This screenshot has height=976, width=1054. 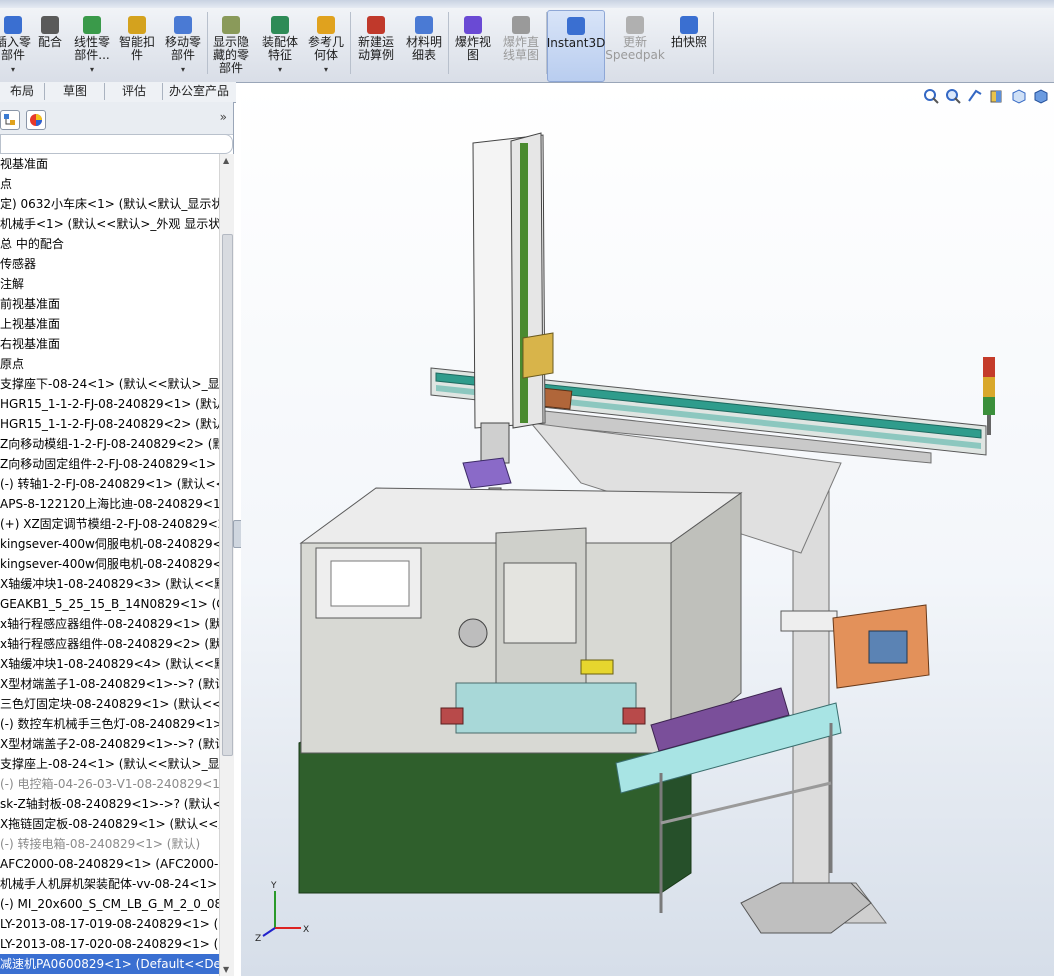 I want to click on bom-button: 材料明 细表, so click(x=424, y=45).